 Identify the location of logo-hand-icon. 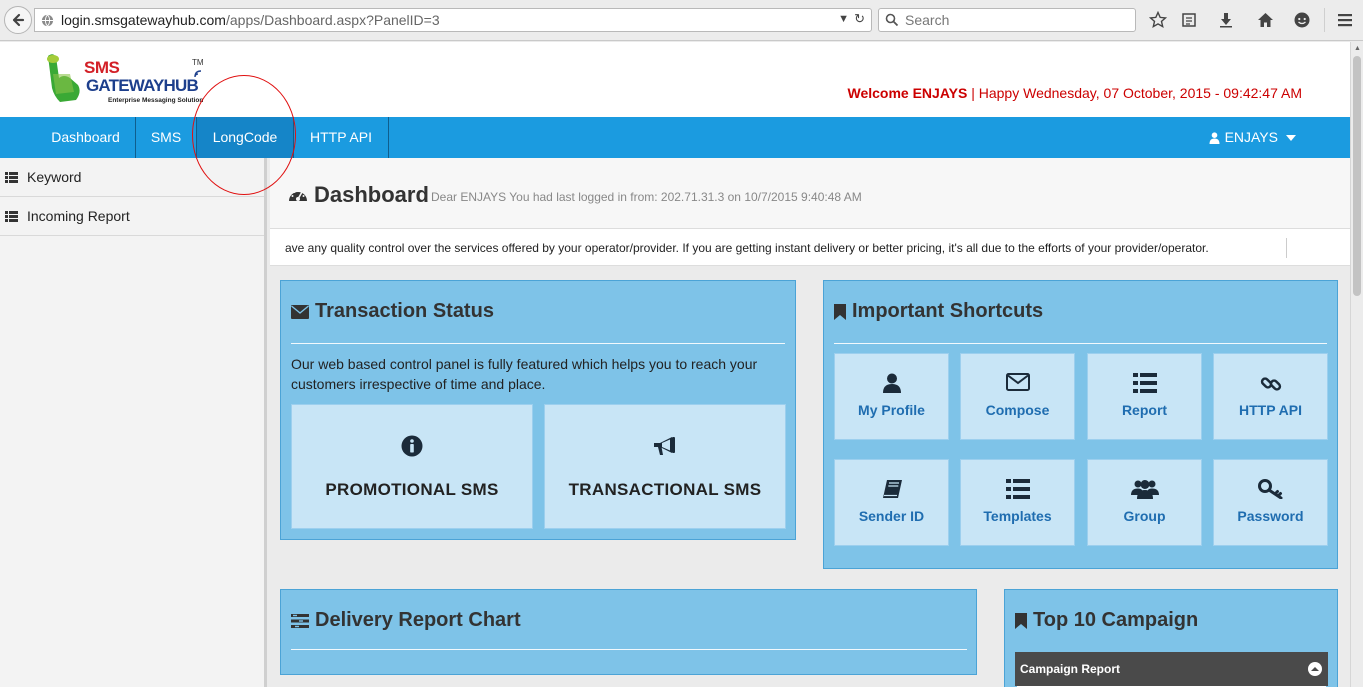
(63, 78).